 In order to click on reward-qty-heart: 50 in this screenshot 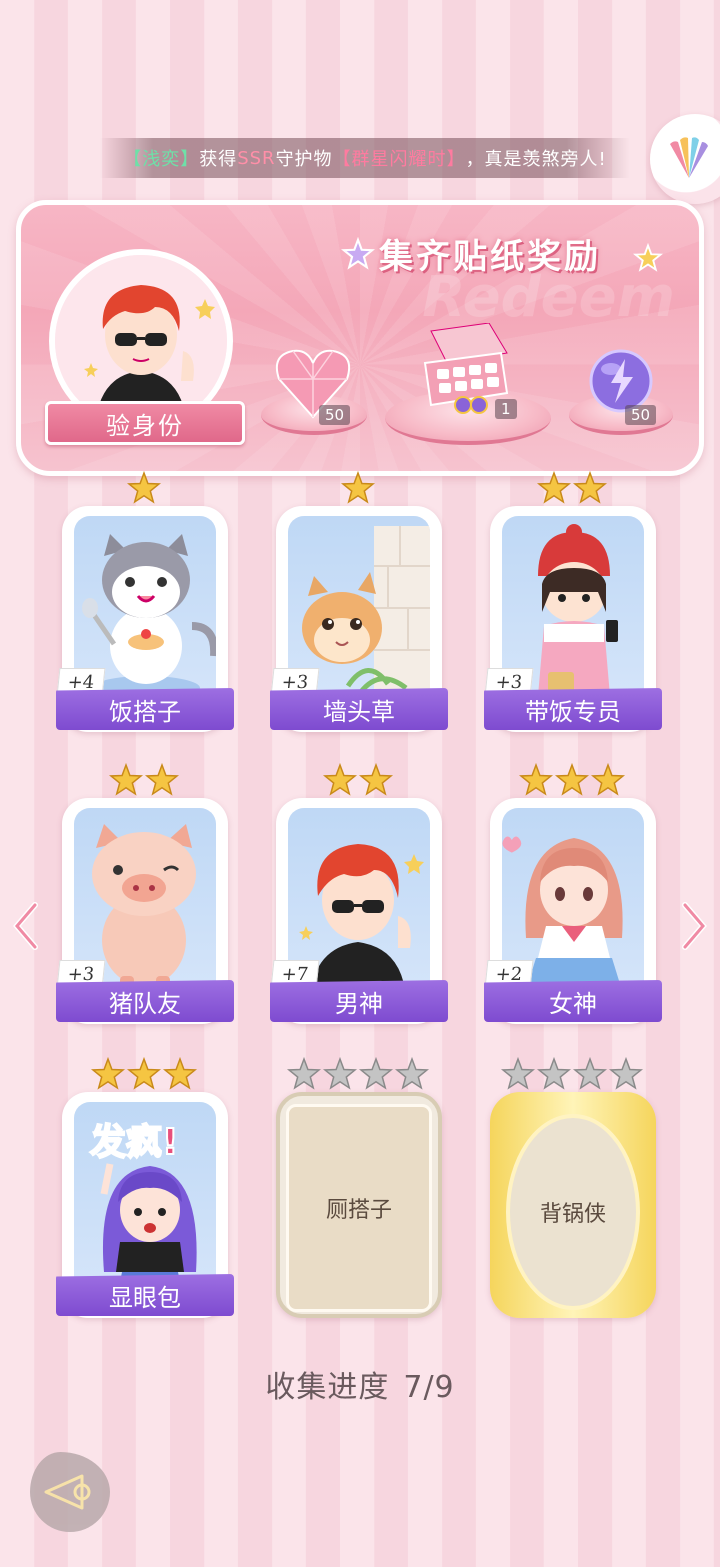, I will do `click(335, 415)`.